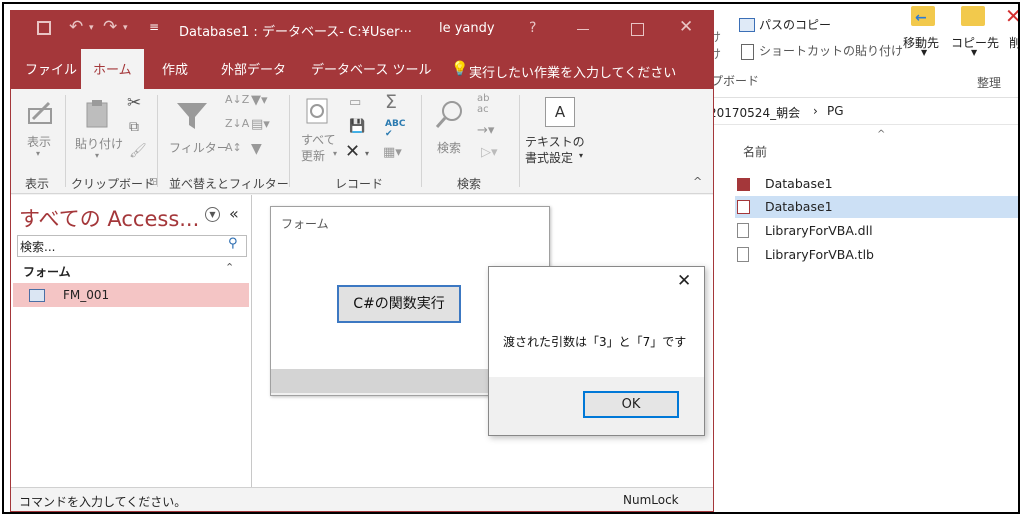  I want to click on status-bar: コマンドを入力してください。 NumLock, so click(362, 499).